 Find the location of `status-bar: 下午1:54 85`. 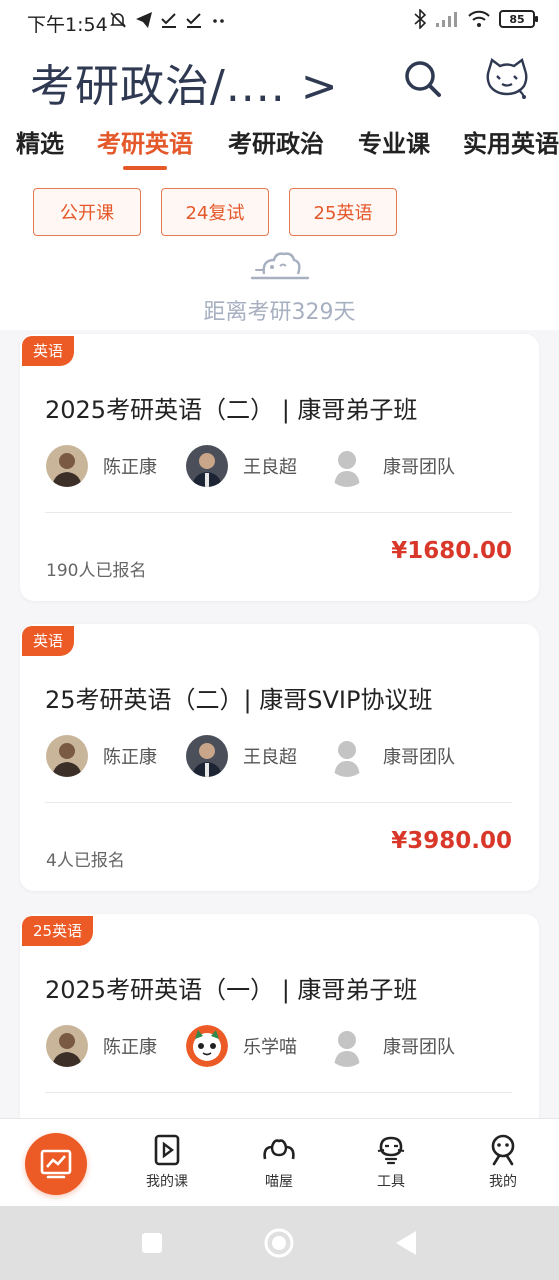

status-bar: 下午1:54 85 is located at coordinates (279, 21).